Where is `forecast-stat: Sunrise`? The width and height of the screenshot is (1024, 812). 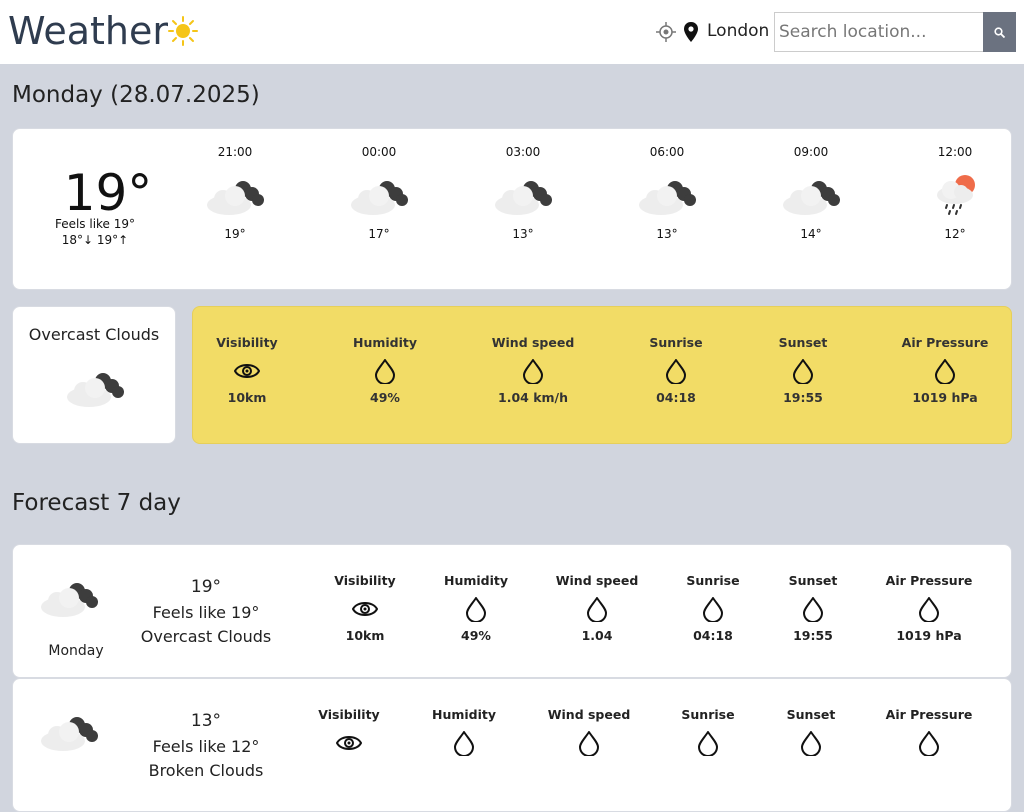 forecast-stat: Sunrise is located at coordinates (708, 734).